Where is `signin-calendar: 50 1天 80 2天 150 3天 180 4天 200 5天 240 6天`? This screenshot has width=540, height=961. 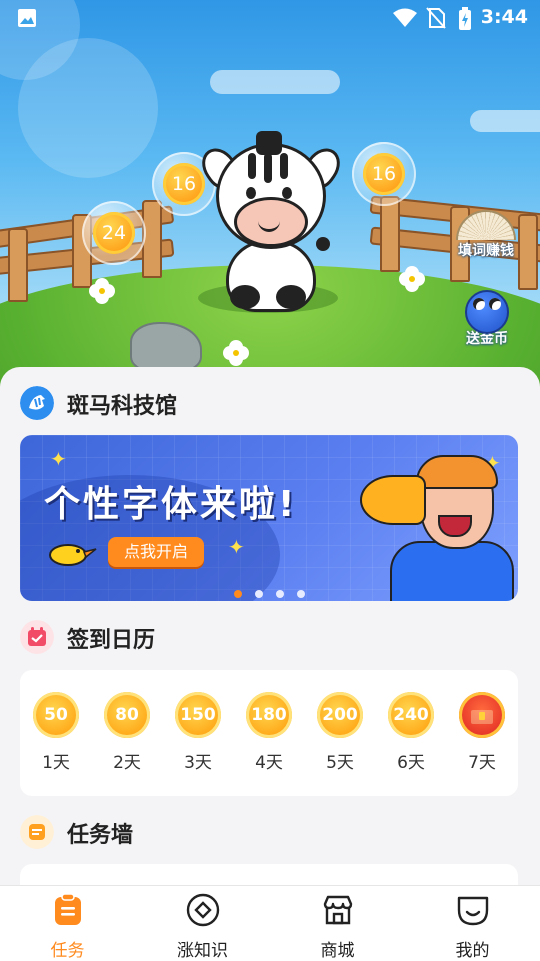 signin-calendar: 50 1天 80 2天 150 3天 180 4天 200 5天 240 6天 is located at coordinates (269, 733).